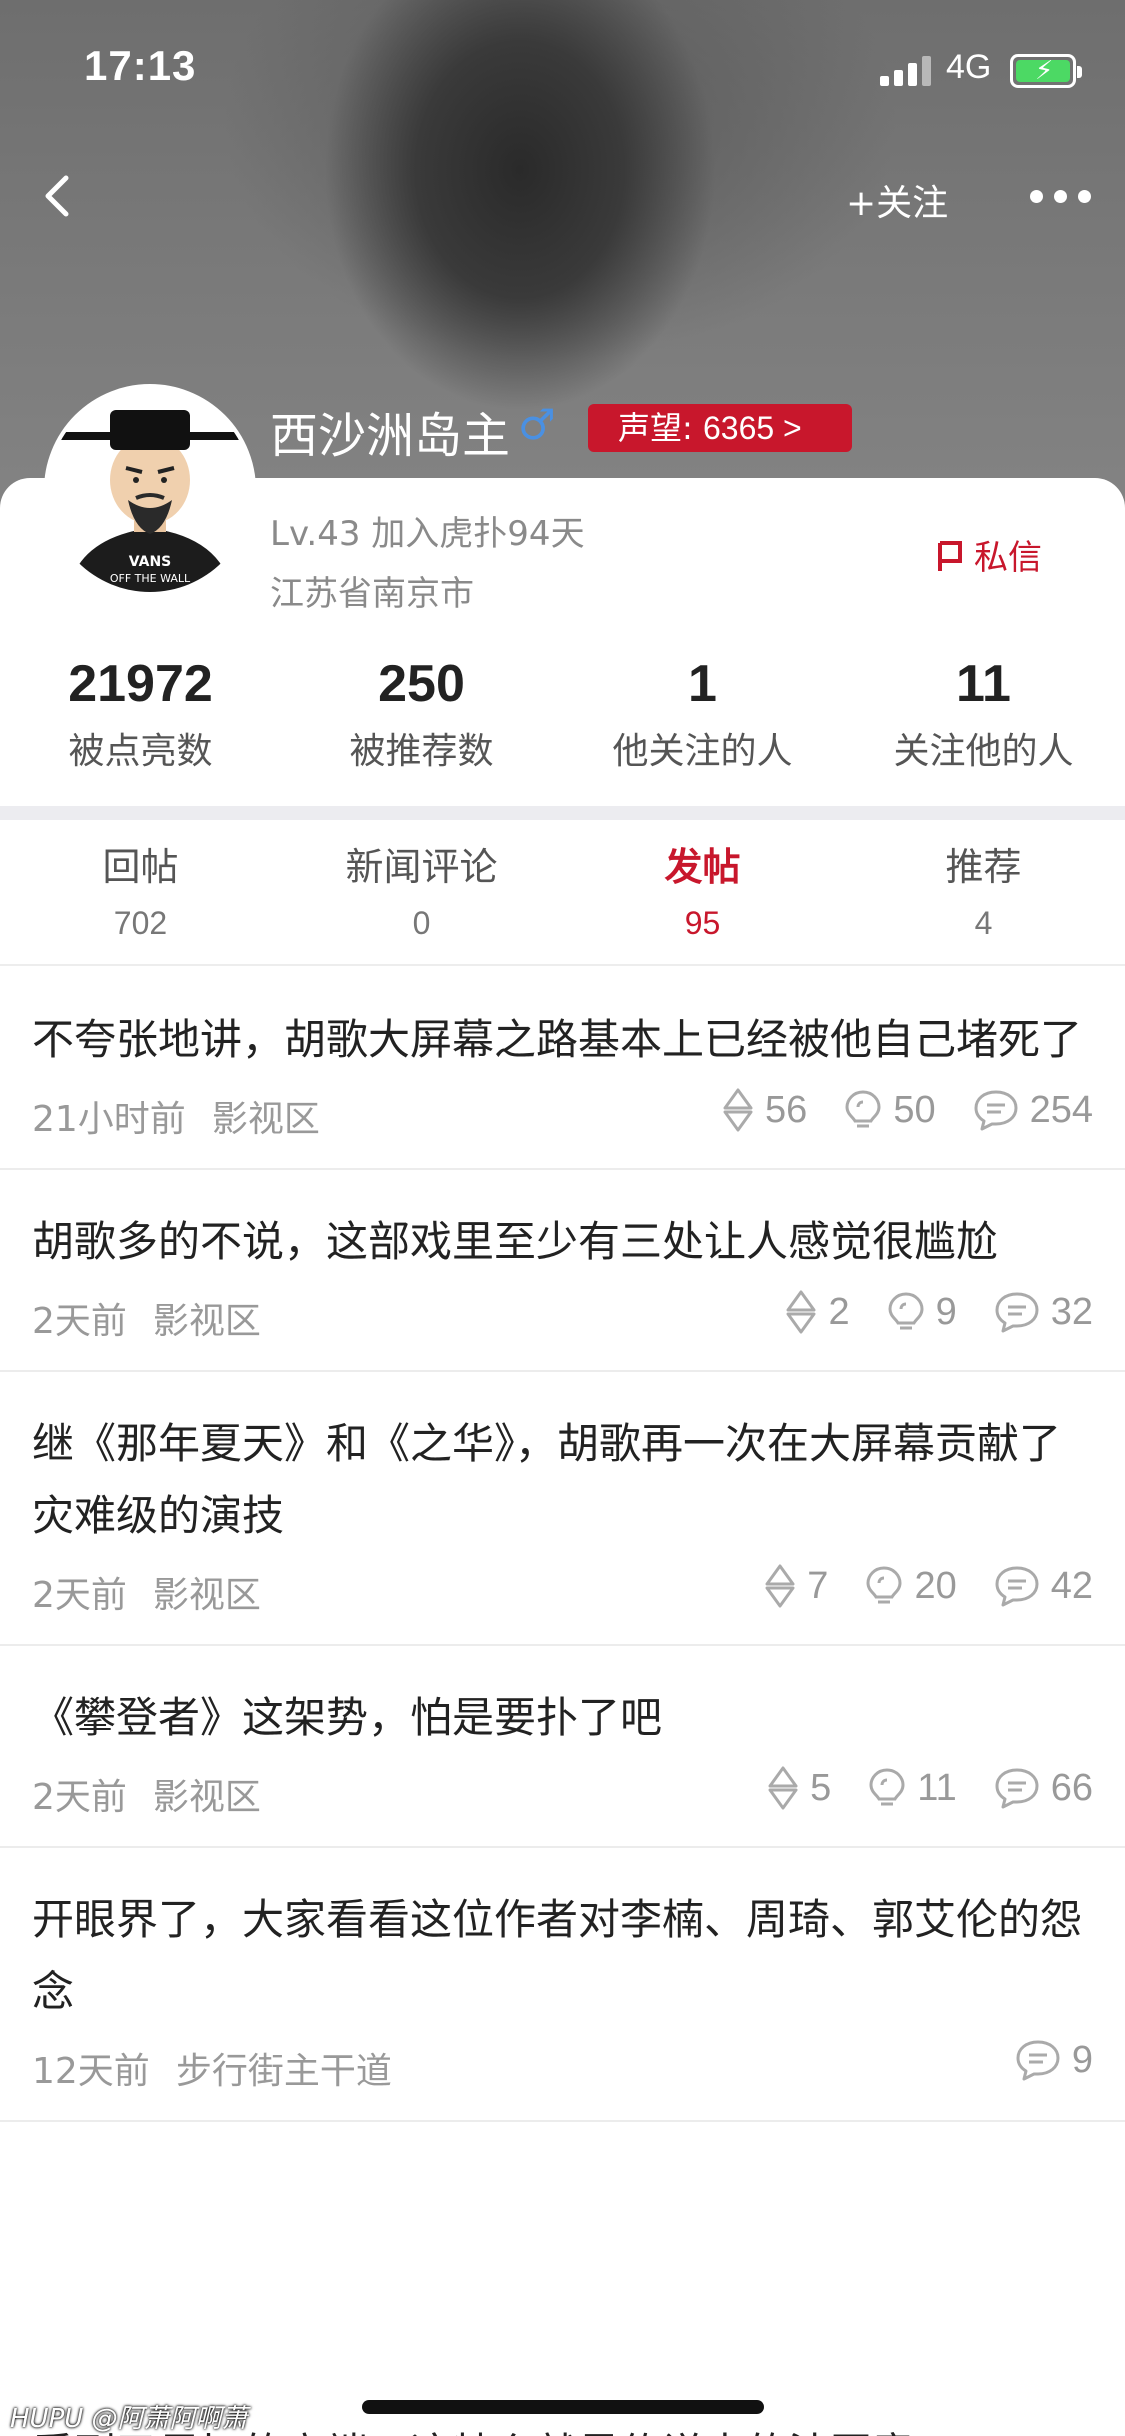 The width and height of the screenshot is (1125, 2436). What do you see at coordinates (421, 923) in the screenshot?
I see `tab-count: 0` at bounding box center [421, 923].